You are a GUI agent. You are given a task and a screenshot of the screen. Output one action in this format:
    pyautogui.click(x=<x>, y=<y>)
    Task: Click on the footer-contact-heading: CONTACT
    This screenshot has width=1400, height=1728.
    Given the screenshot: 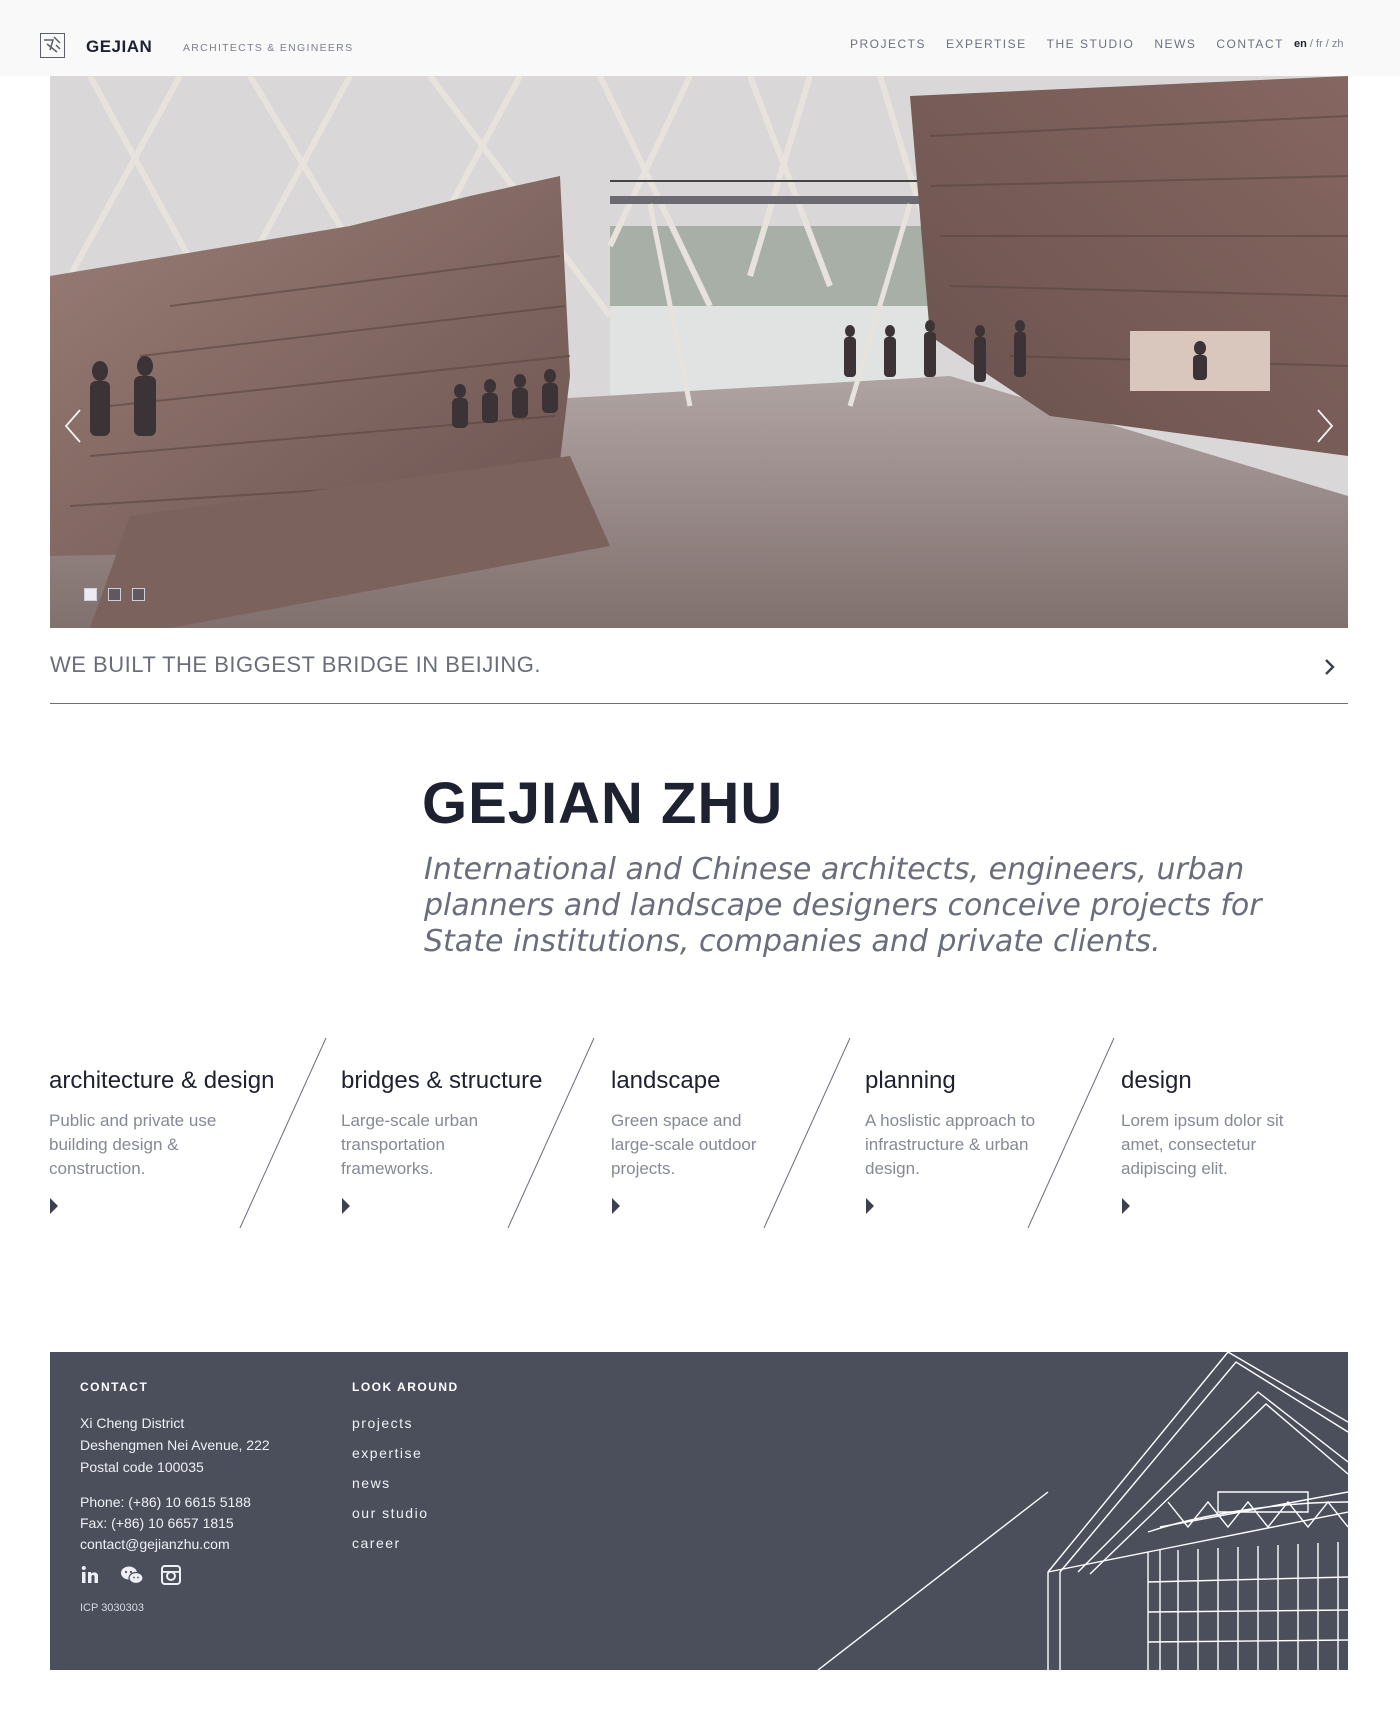 What is the action you would take?
    pyautogui.click(x=114, y=1387)
    